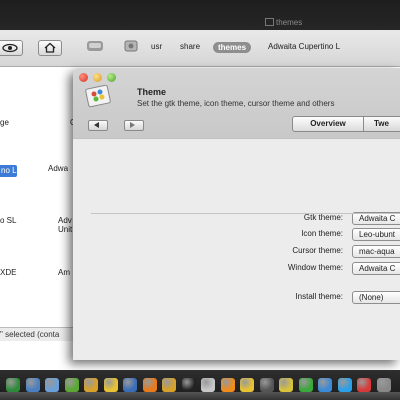 This screenshot has height=400, width=400. What do you see at coordinates (305, 385) in the screenshot?
I see `pause-icon` at bounding box center [305, 385].